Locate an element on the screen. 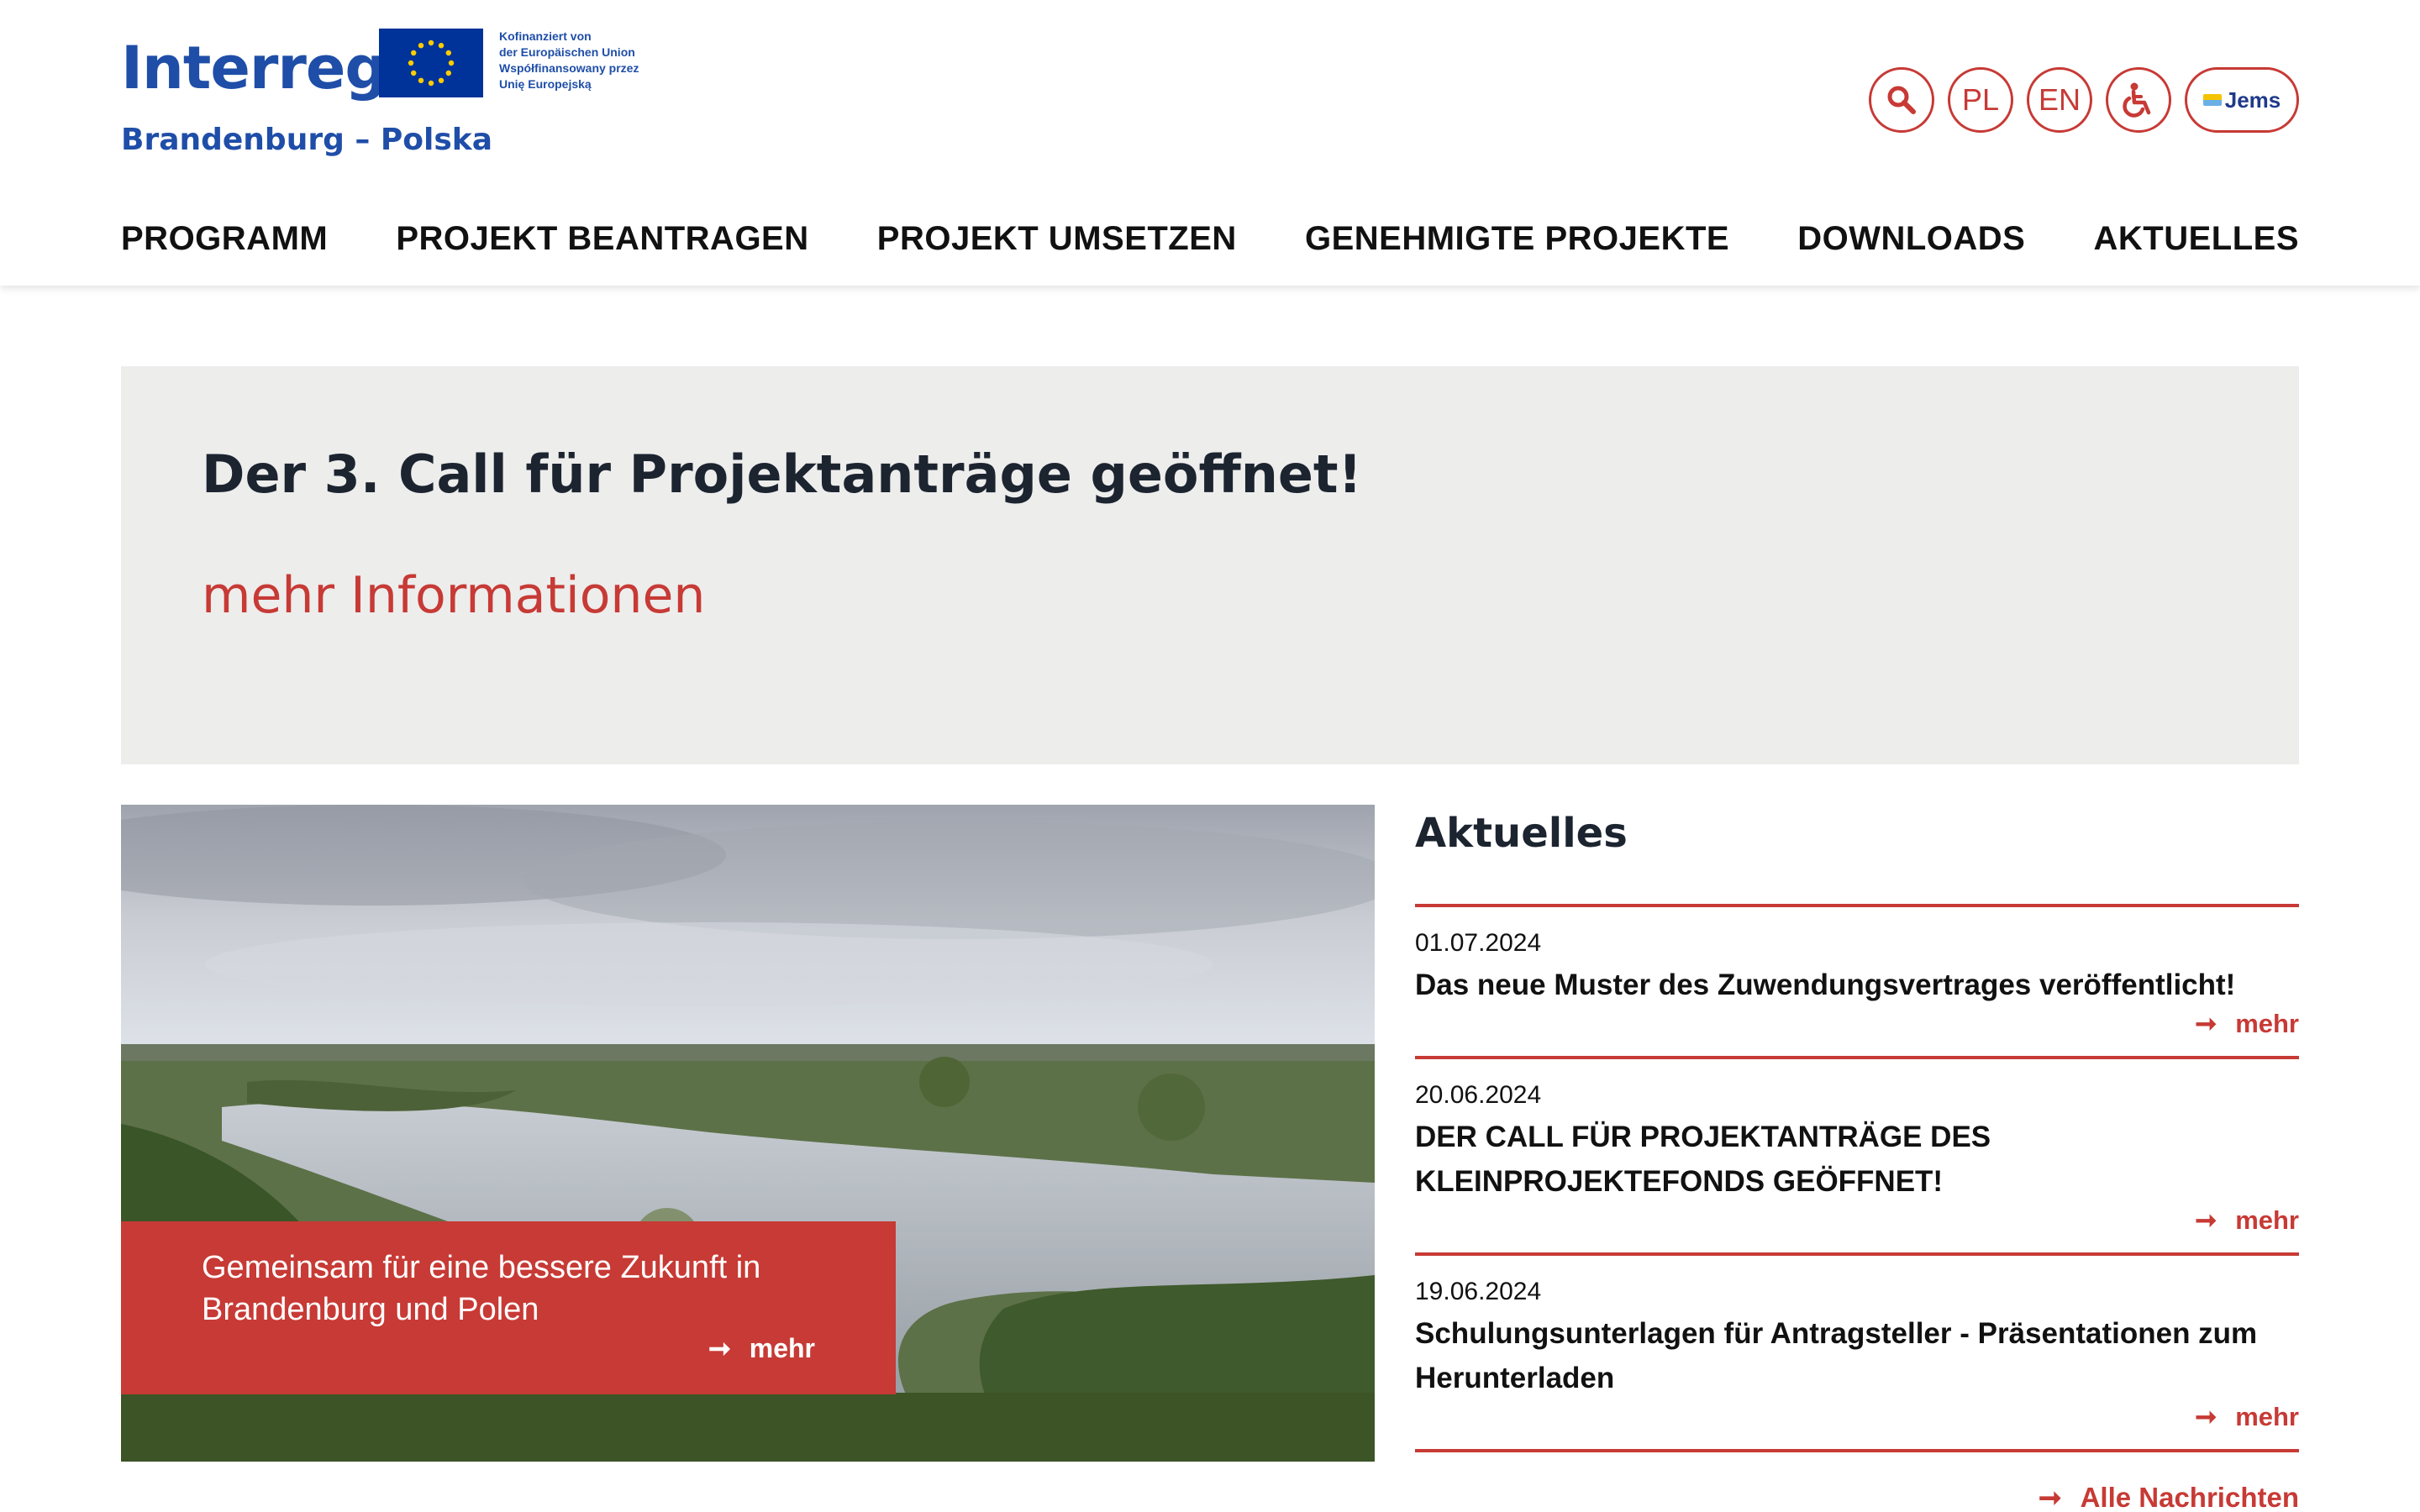 This screenshot has height=1512, width=2420. nav-item-genehmigte-projekte: GENEHMIGTE PROJEKTE is located at coordinates (1517, 239).